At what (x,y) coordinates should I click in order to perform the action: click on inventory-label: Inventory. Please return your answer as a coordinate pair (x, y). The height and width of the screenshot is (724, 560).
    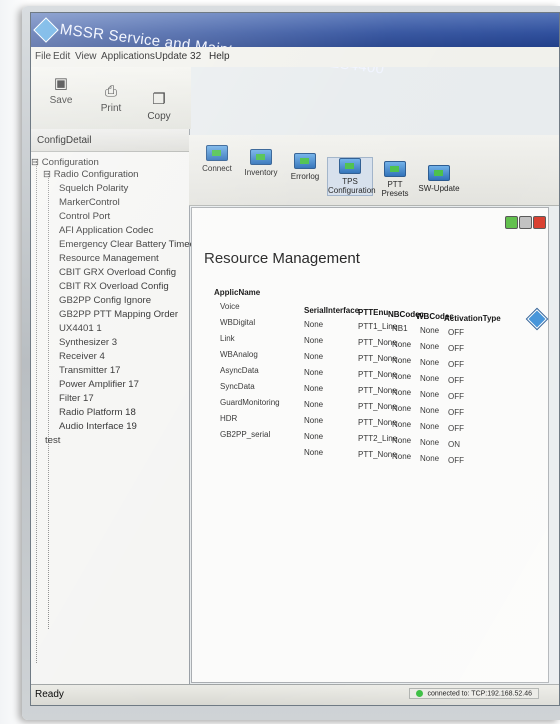
    Looking at the image, I should click on (261, 172).